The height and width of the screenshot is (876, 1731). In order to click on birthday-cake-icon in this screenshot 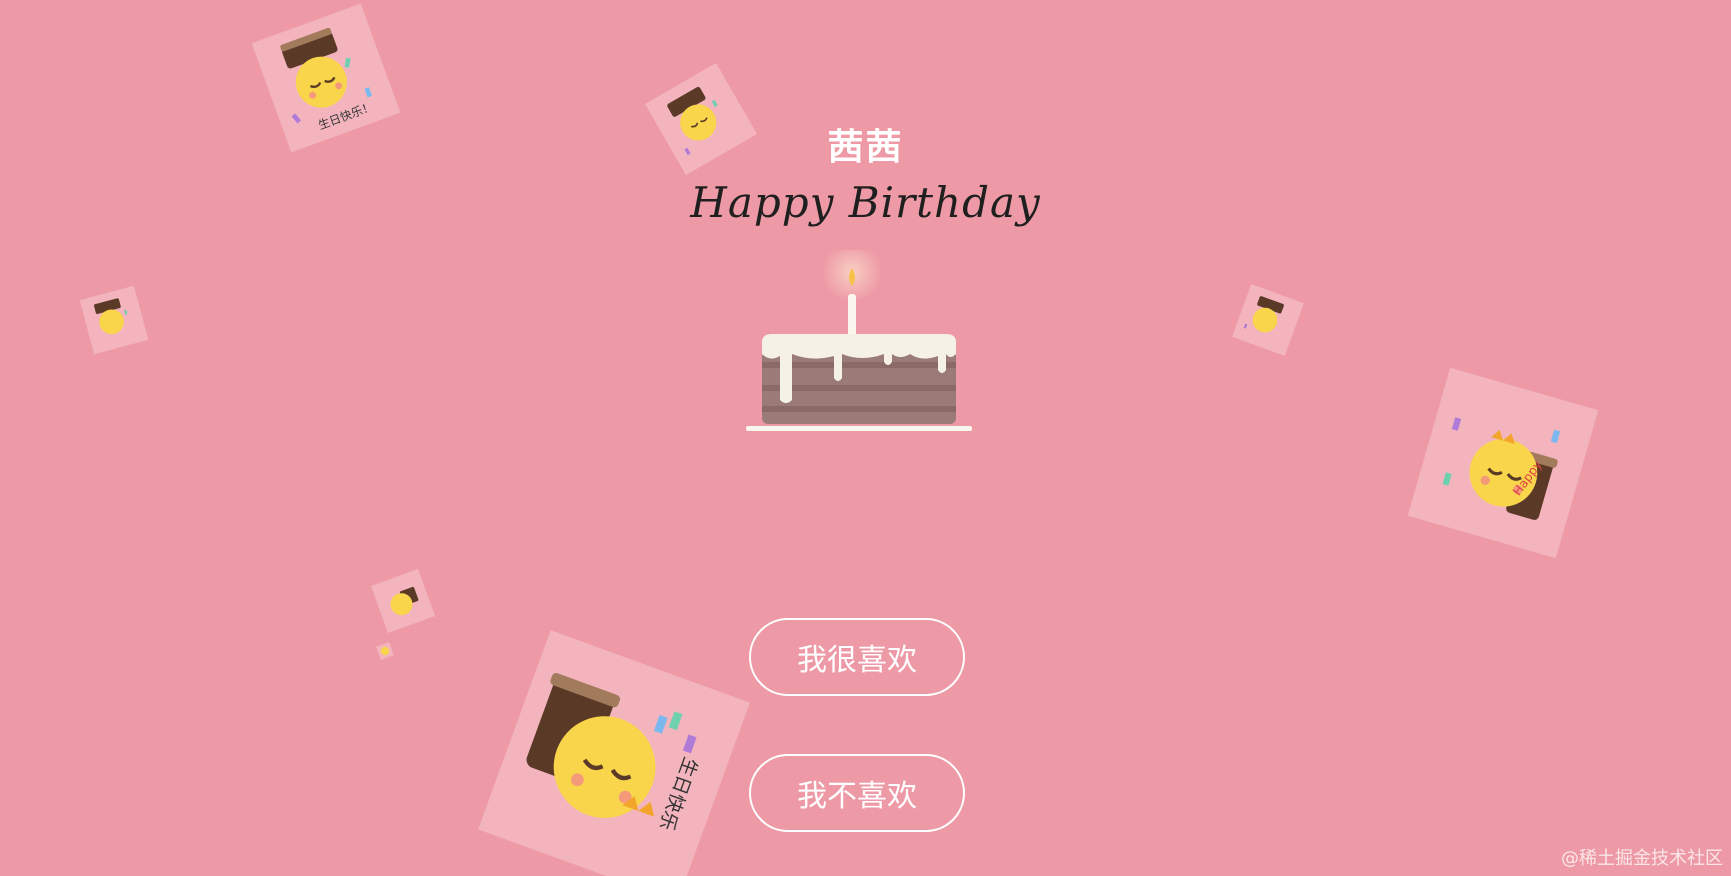, I will do `click(858, 338)`.